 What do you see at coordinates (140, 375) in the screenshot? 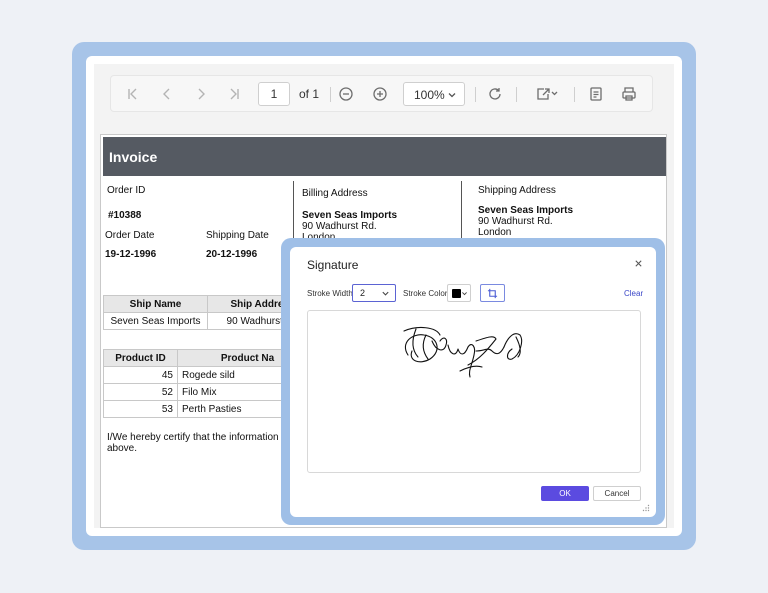
I see `table-cell: 45` at bounding box center [140, 375].